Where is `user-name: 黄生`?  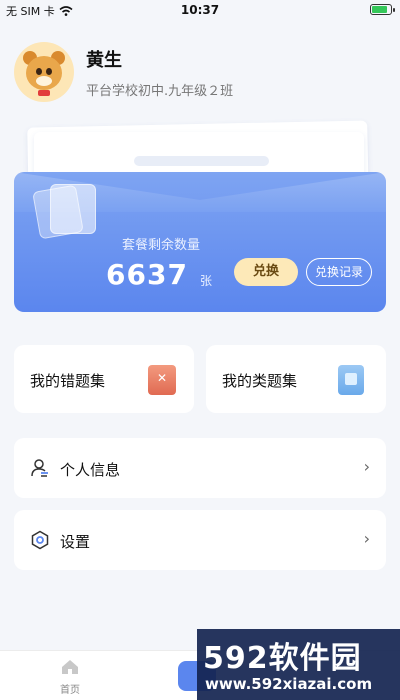 user-name: 黄生 is located at coordinates (104, 60).